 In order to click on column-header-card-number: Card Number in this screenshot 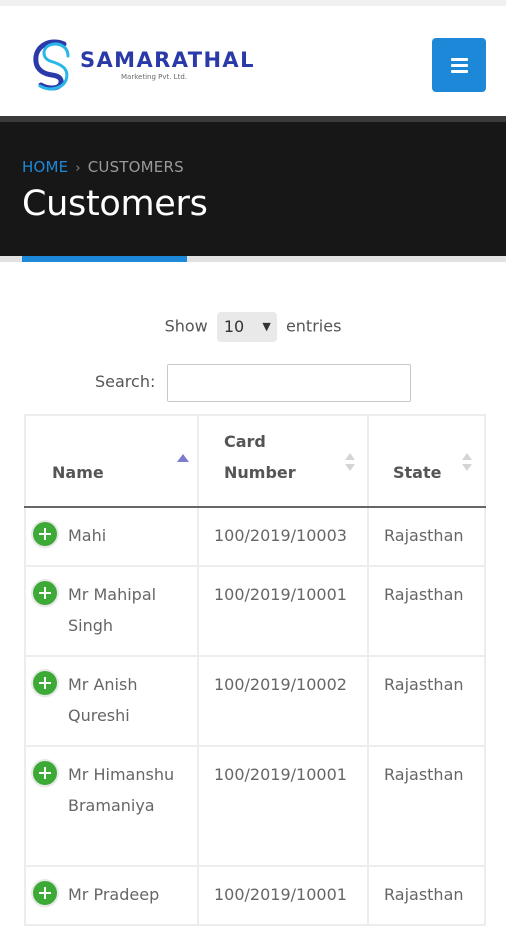, I will do `click(283, 461)`.